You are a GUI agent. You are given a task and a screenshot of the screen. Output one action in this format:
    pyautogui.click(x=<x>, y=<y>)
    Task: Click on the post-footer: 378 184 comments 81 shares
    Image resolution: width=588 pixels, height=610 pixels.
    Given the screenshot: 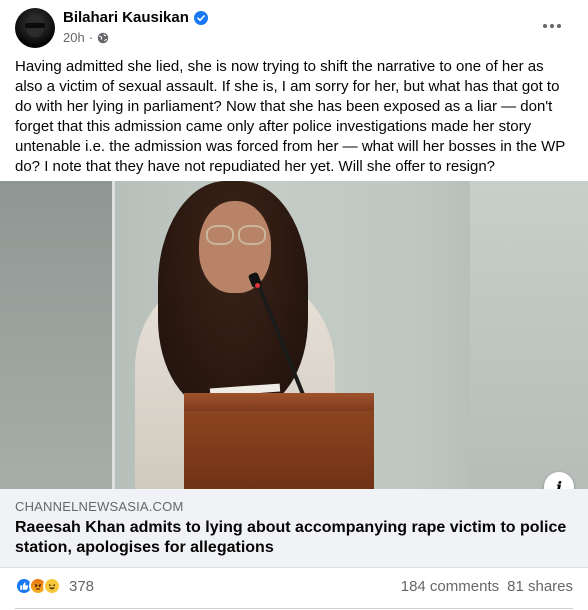 What is the action you would take?
    pyautogui.click(x=294, y=588)
    